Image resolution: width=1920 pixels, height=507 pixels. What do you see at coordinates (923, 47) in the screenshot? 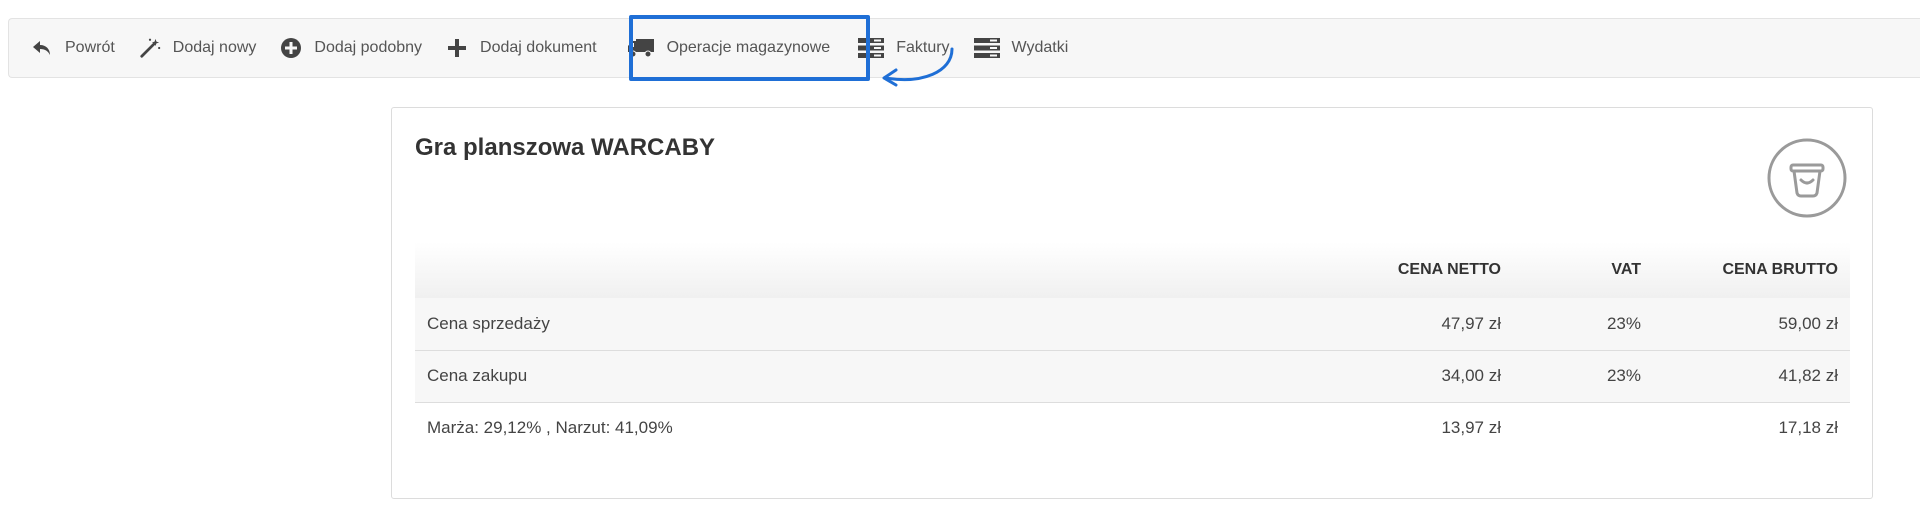
I see `invoices-button-label: Faktury` at bounding box center [923, 47].